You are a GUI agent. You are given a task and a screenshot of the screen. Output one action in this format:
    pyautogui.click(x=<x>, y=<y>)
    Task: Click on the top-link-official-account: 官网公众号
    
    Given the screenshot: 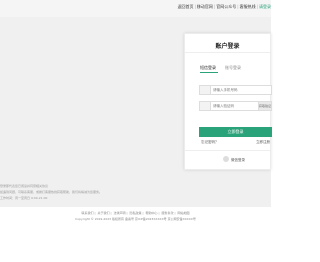 What is the action you would take?
    pyautogui.click(x=226, y=6)
    